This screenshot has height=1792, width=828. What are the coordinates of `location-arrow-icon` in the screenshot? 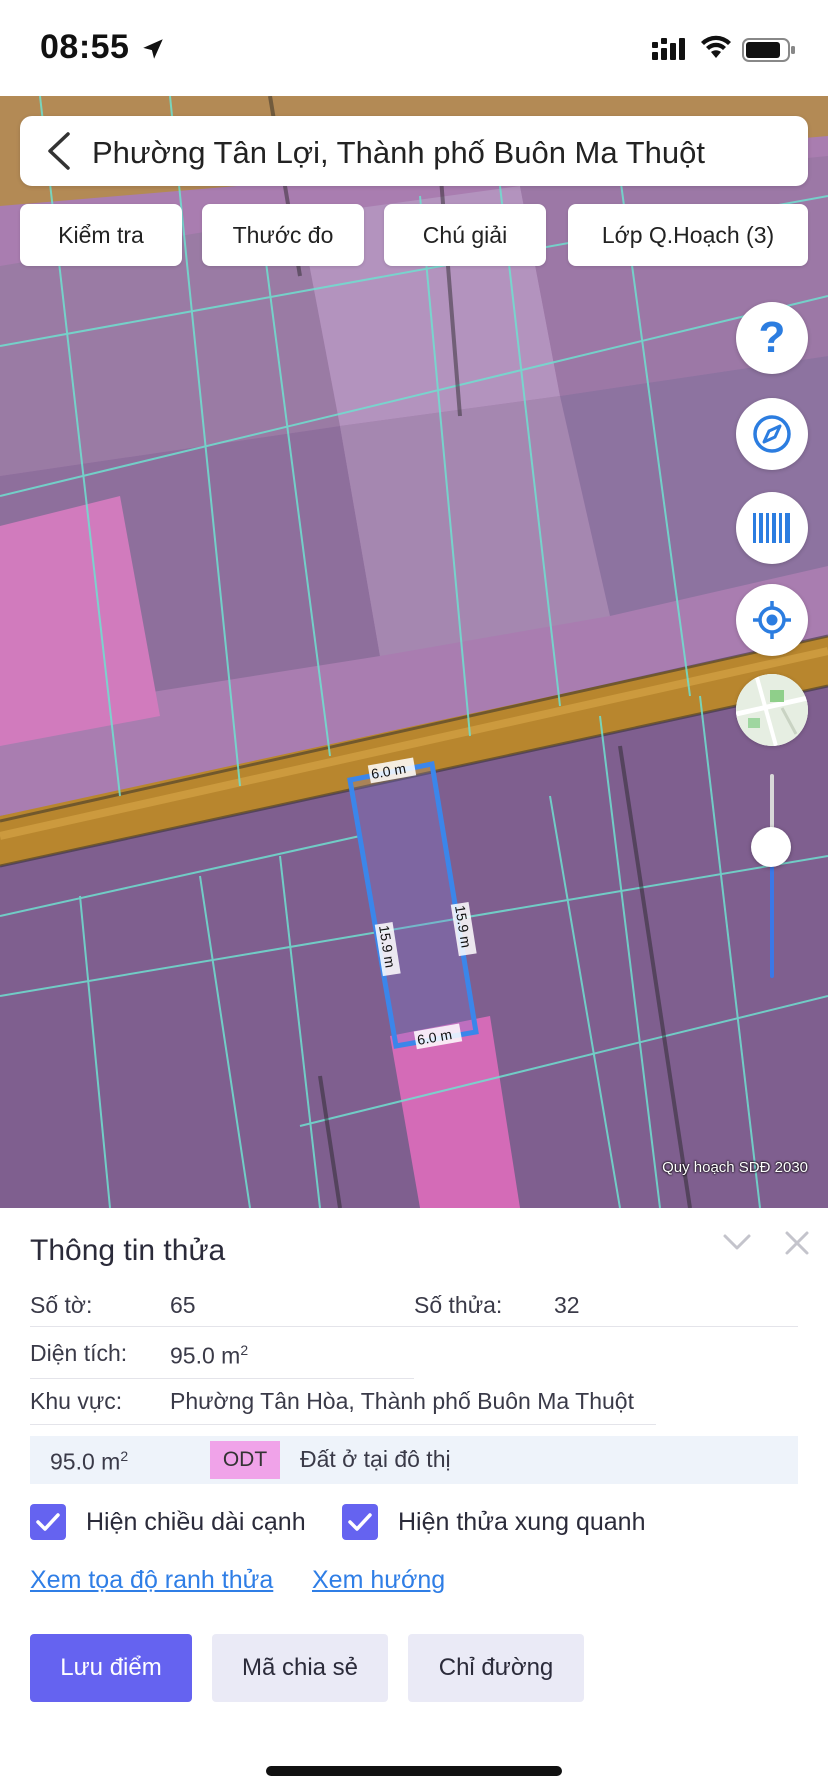 It's located at (153, 49).